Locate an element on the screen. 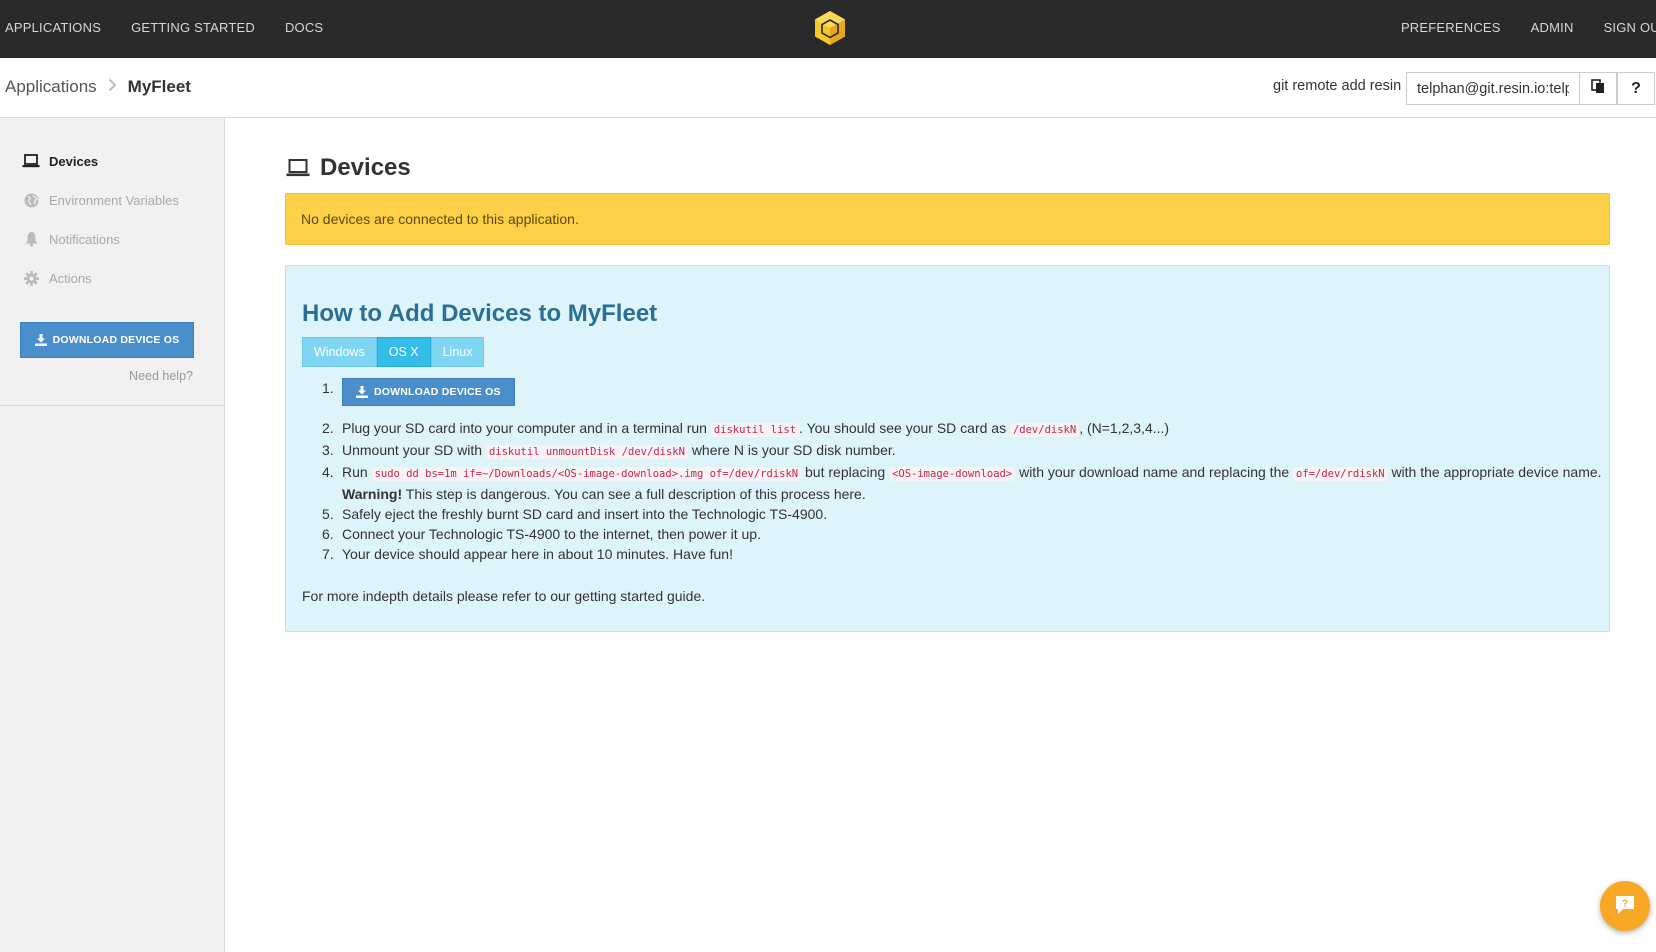 Image resolution: width=1656 pixels, height=952 pixels. globe-icon is located at coordinates (31, 200).